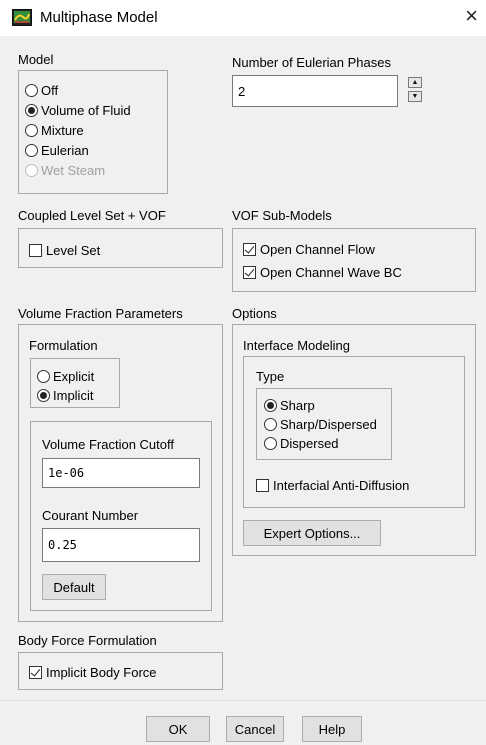  I want to click on option-label: Dispersed, so click(309, 443).